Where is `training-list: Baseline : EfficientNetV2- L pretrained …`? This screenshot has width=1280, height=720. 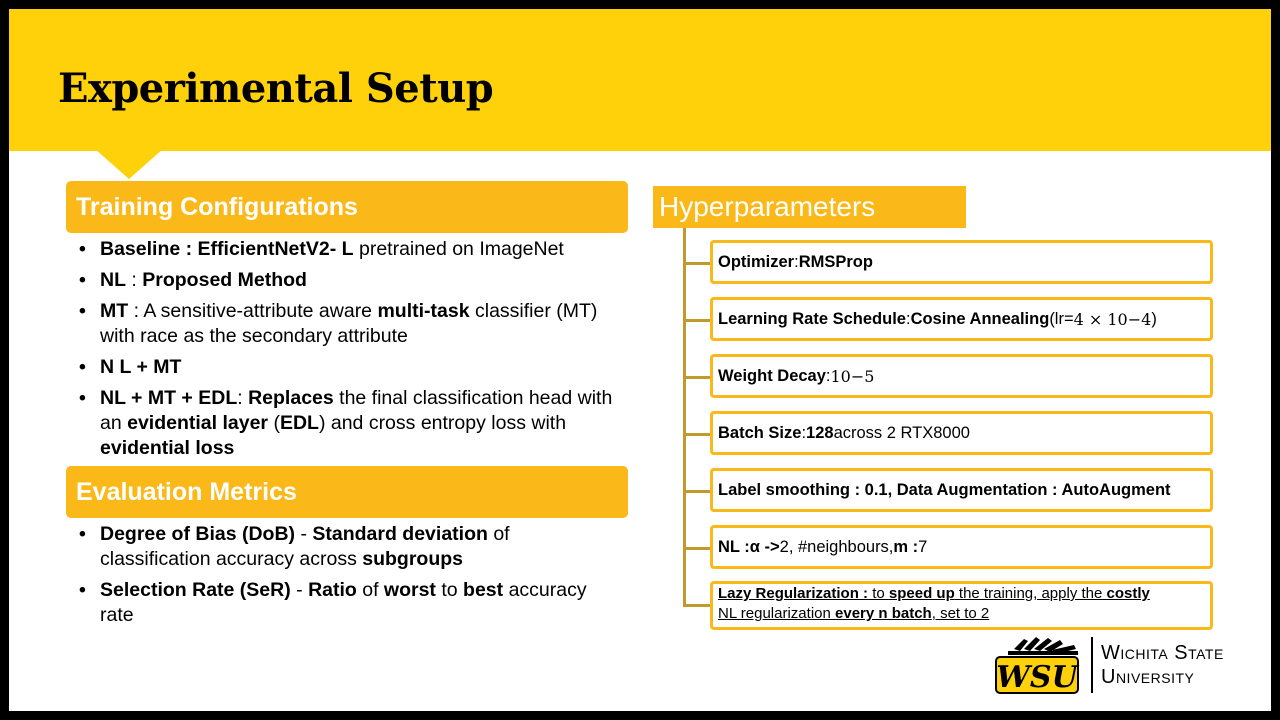
training-list: Baseline : EfficientNetV2- L pretrained … is located at coordinates (345, 352).